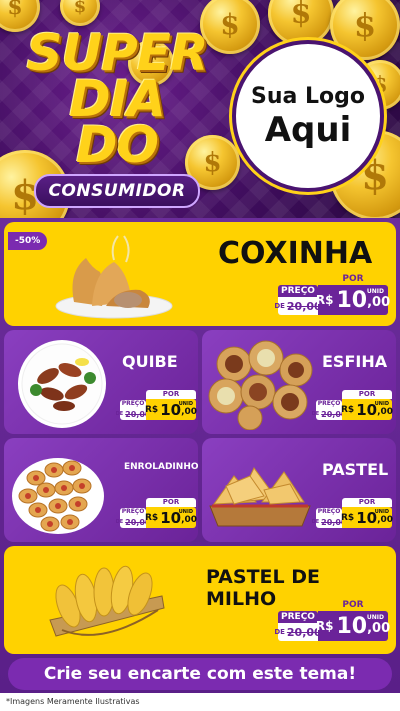 Image resolution: width=400 pixels, height=711 pixels. I want to click on product-name: ESFIHA, so click(355, 361).